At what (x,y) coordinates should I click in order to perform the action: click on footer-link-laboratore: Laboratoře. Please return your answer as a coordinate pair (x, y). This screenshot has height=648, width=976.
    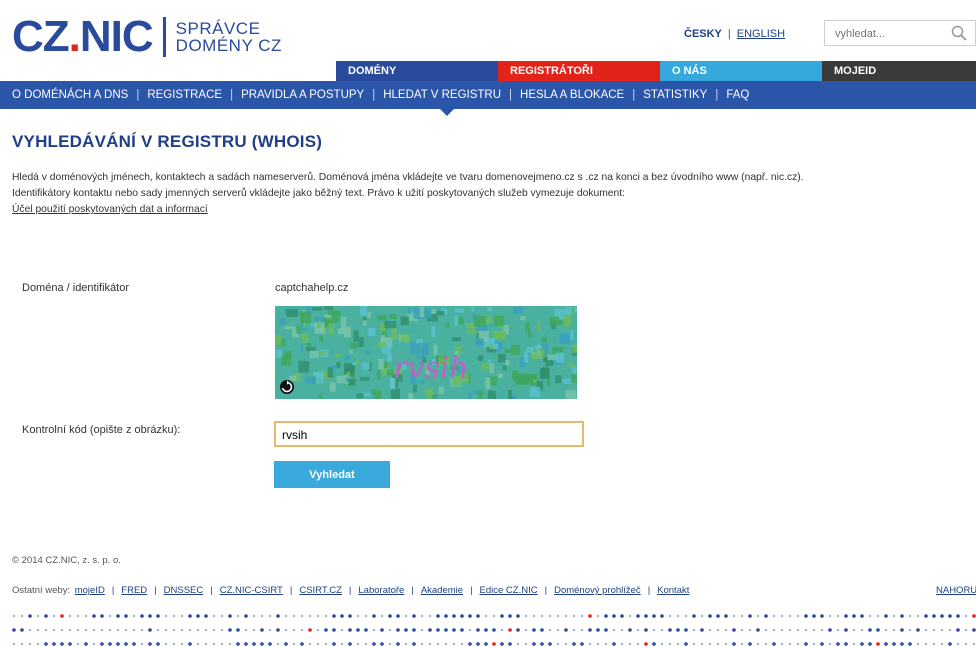
    Looking at the image, I should click on (381, 590).